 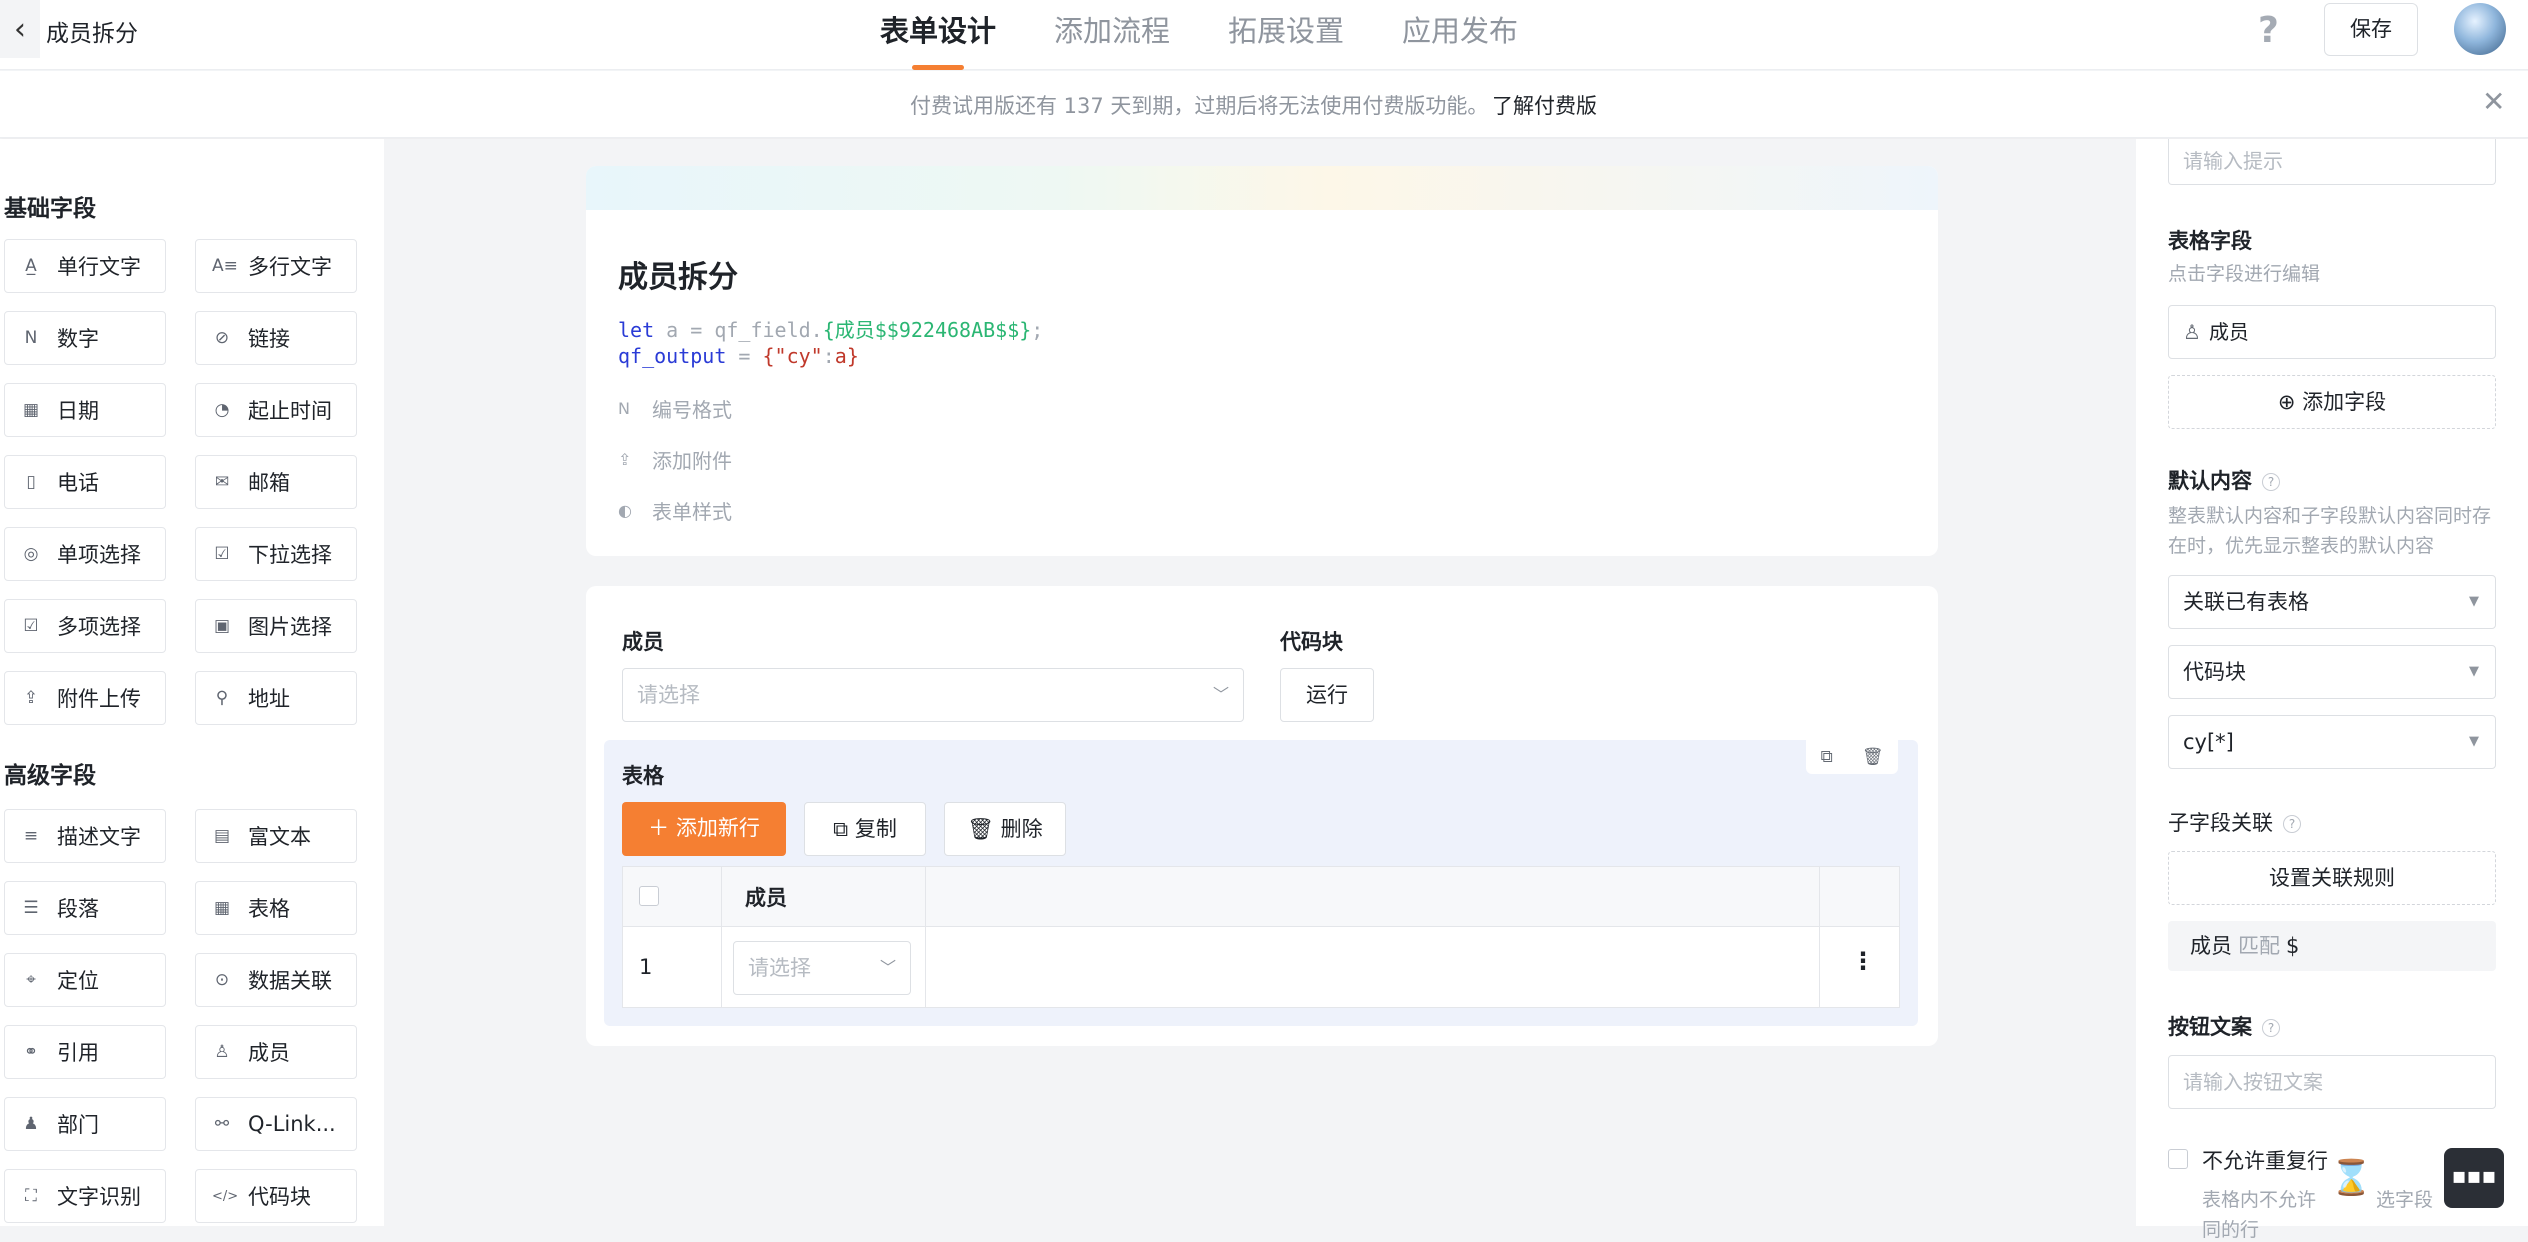 What do you see at coordinates (2371, 29) in the screenshot?
I see `save-button: 保存` at bounding box center [2371, 29].